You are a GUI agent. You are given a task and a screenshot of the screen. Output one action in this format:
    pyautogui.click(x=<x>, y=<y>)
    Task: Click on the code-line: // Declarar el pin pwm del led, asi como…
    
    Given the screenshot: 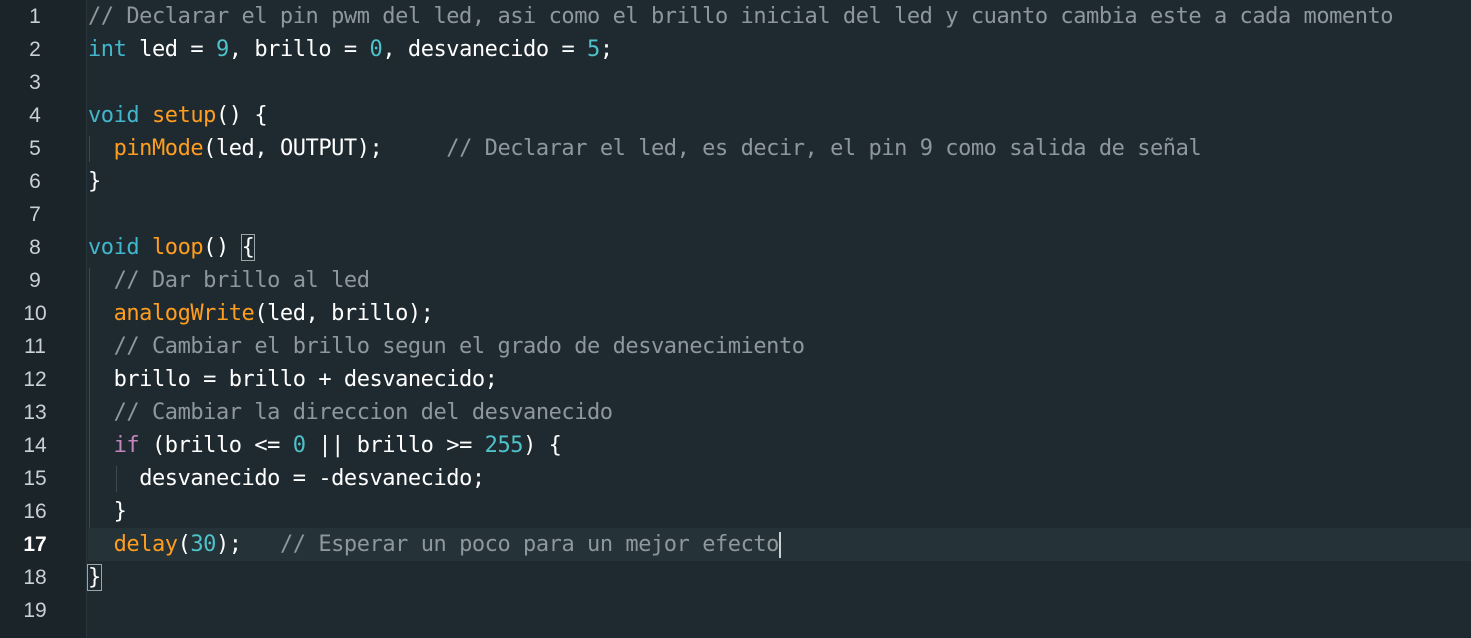 What is the action you would take?
    pyautogui.click(x=779, y=16)
    